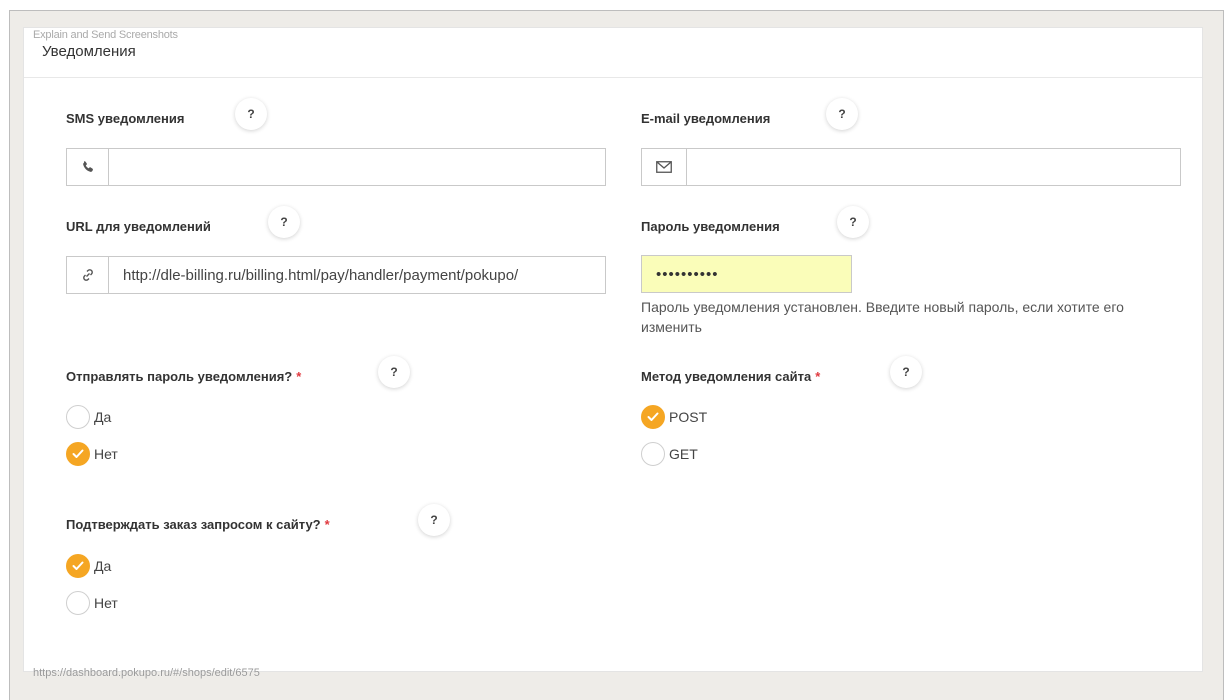  I want to click on watermark-top: Explain and Send Screenshots, so click(105, 35).